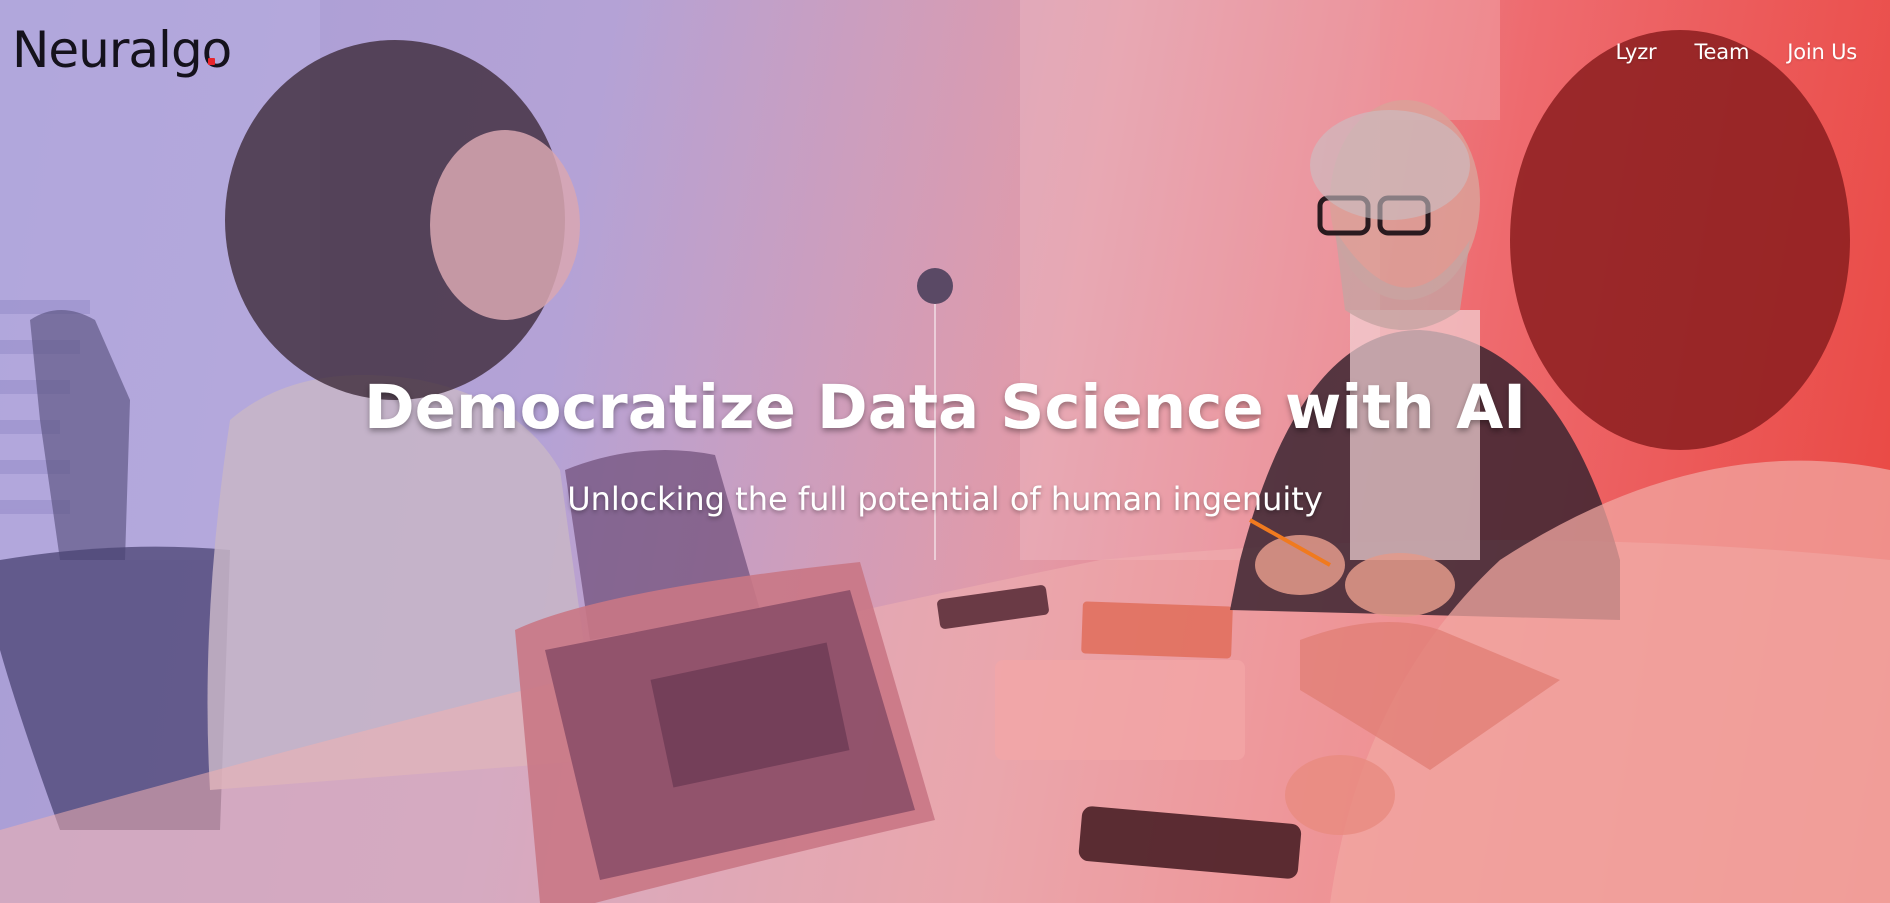 The height and width of the screenshot is (903, 1890). I want to click on site-header: Neuralgo Lyzr Team Join Us, so click(945, 52).